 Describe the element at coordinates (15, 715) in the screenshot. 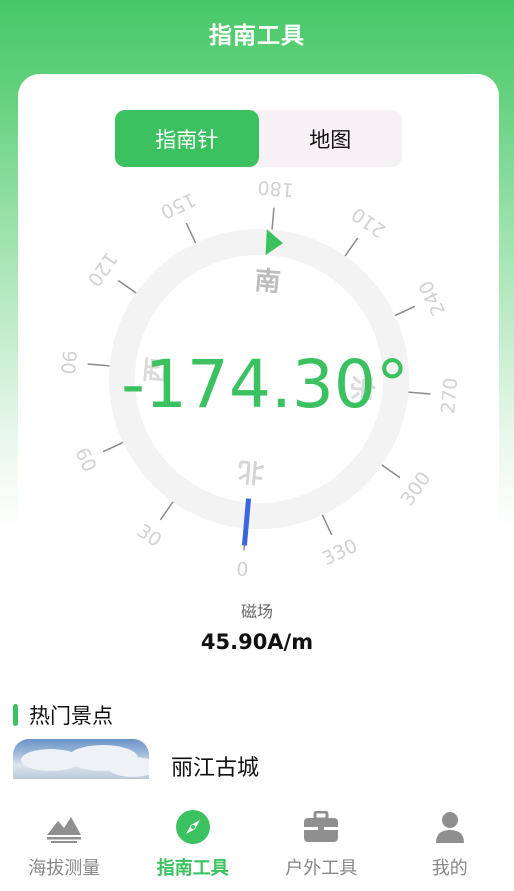

I see `heading-accent-bar` at that location.